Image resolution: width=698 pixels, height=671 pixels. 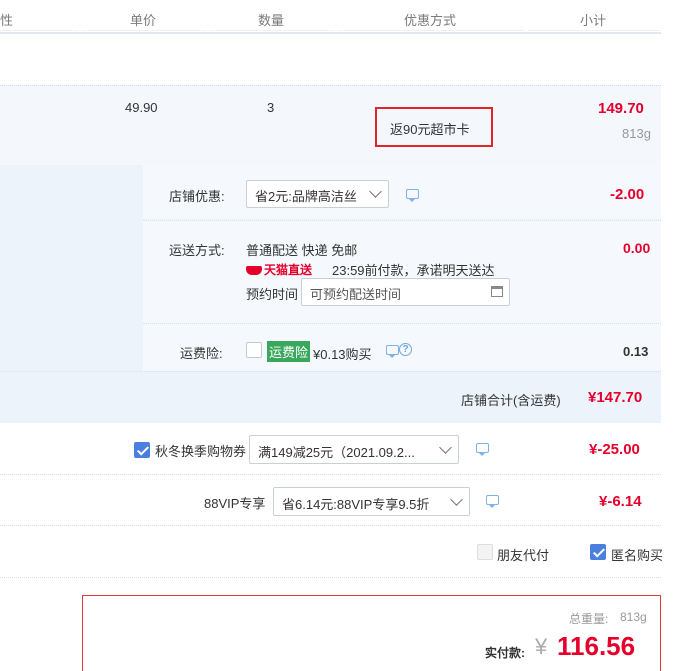 What do you see at coordinates (637, 248) in the screenshot?
I see `shipping-amount: 0.00` at bounding box center [637, 248].